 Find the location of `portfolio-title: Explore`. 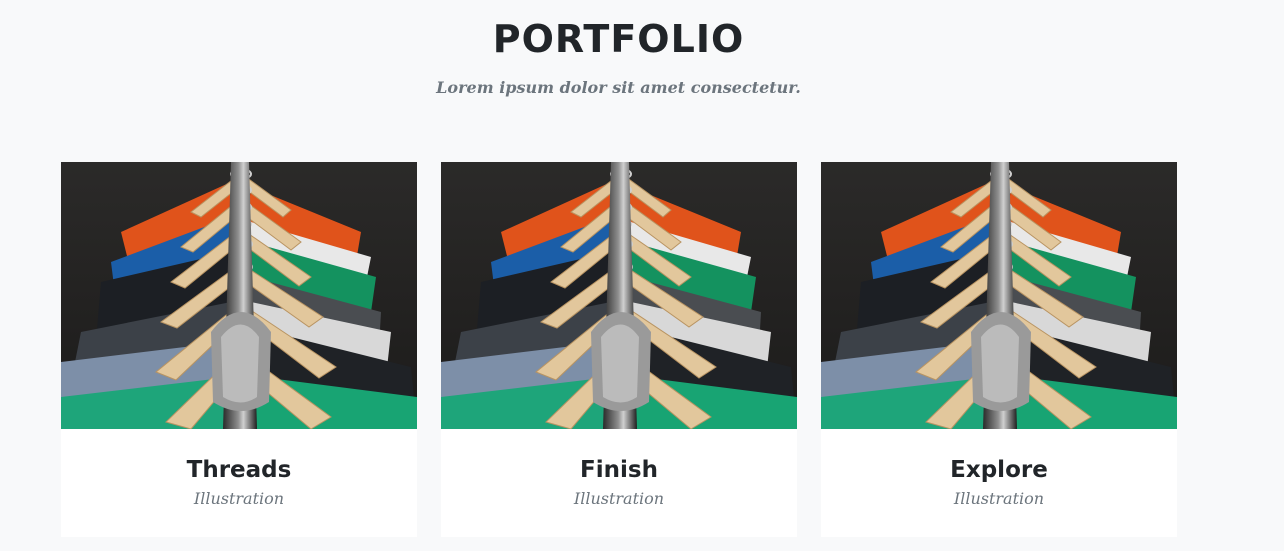

portfolio-title: Explore is located at coordinates (999, 470).